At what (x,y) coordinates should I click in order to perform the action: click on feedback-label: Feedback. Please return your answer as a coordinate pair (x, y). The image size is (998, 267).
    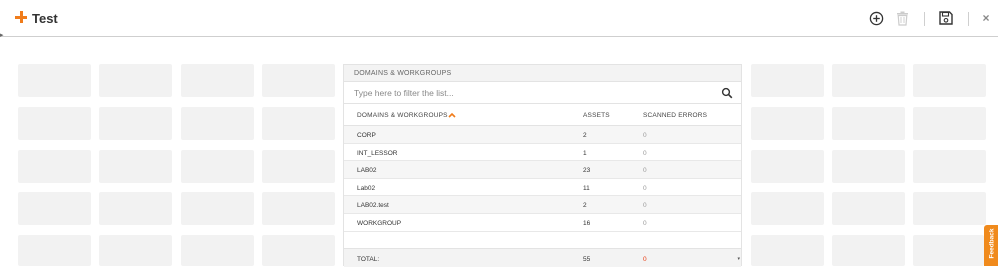
    Looking at the image, I should click on (992, 243).